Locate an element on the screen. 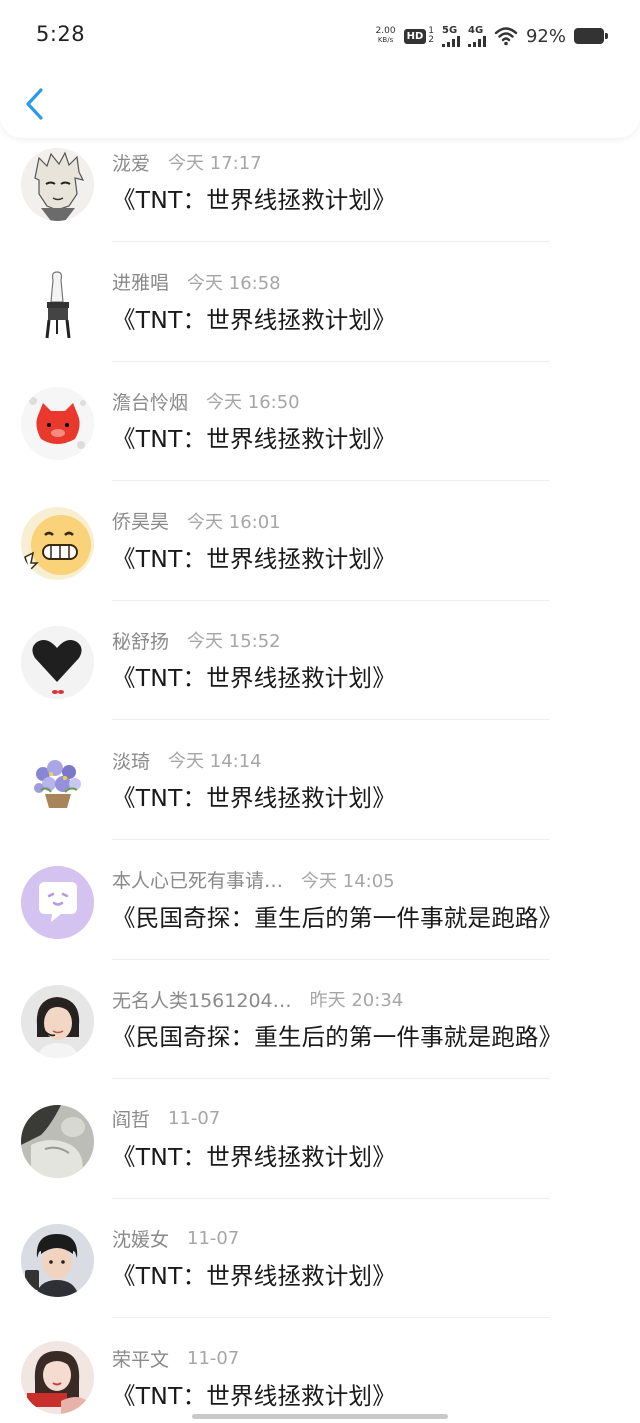 The width and height of the screenshot is (640, 1423). signal-4g-icon: 4G is located at coordinates (476, 35).